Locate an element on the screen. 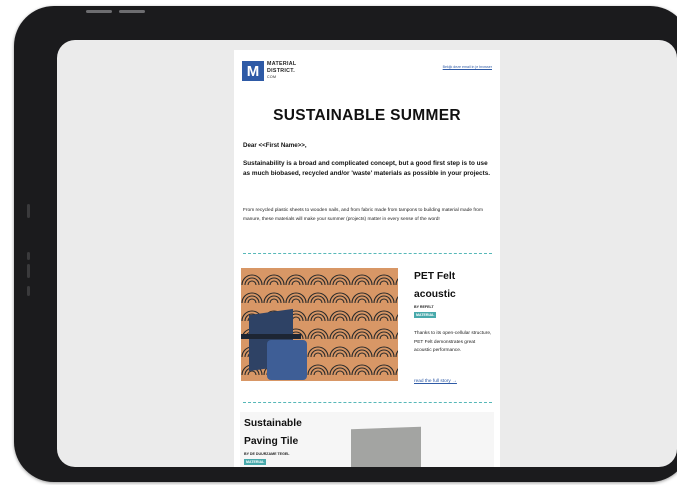 Image resolution: width=677 pixels, height=485 pixels. logo-icon: M is located at coordinates (253, 71).